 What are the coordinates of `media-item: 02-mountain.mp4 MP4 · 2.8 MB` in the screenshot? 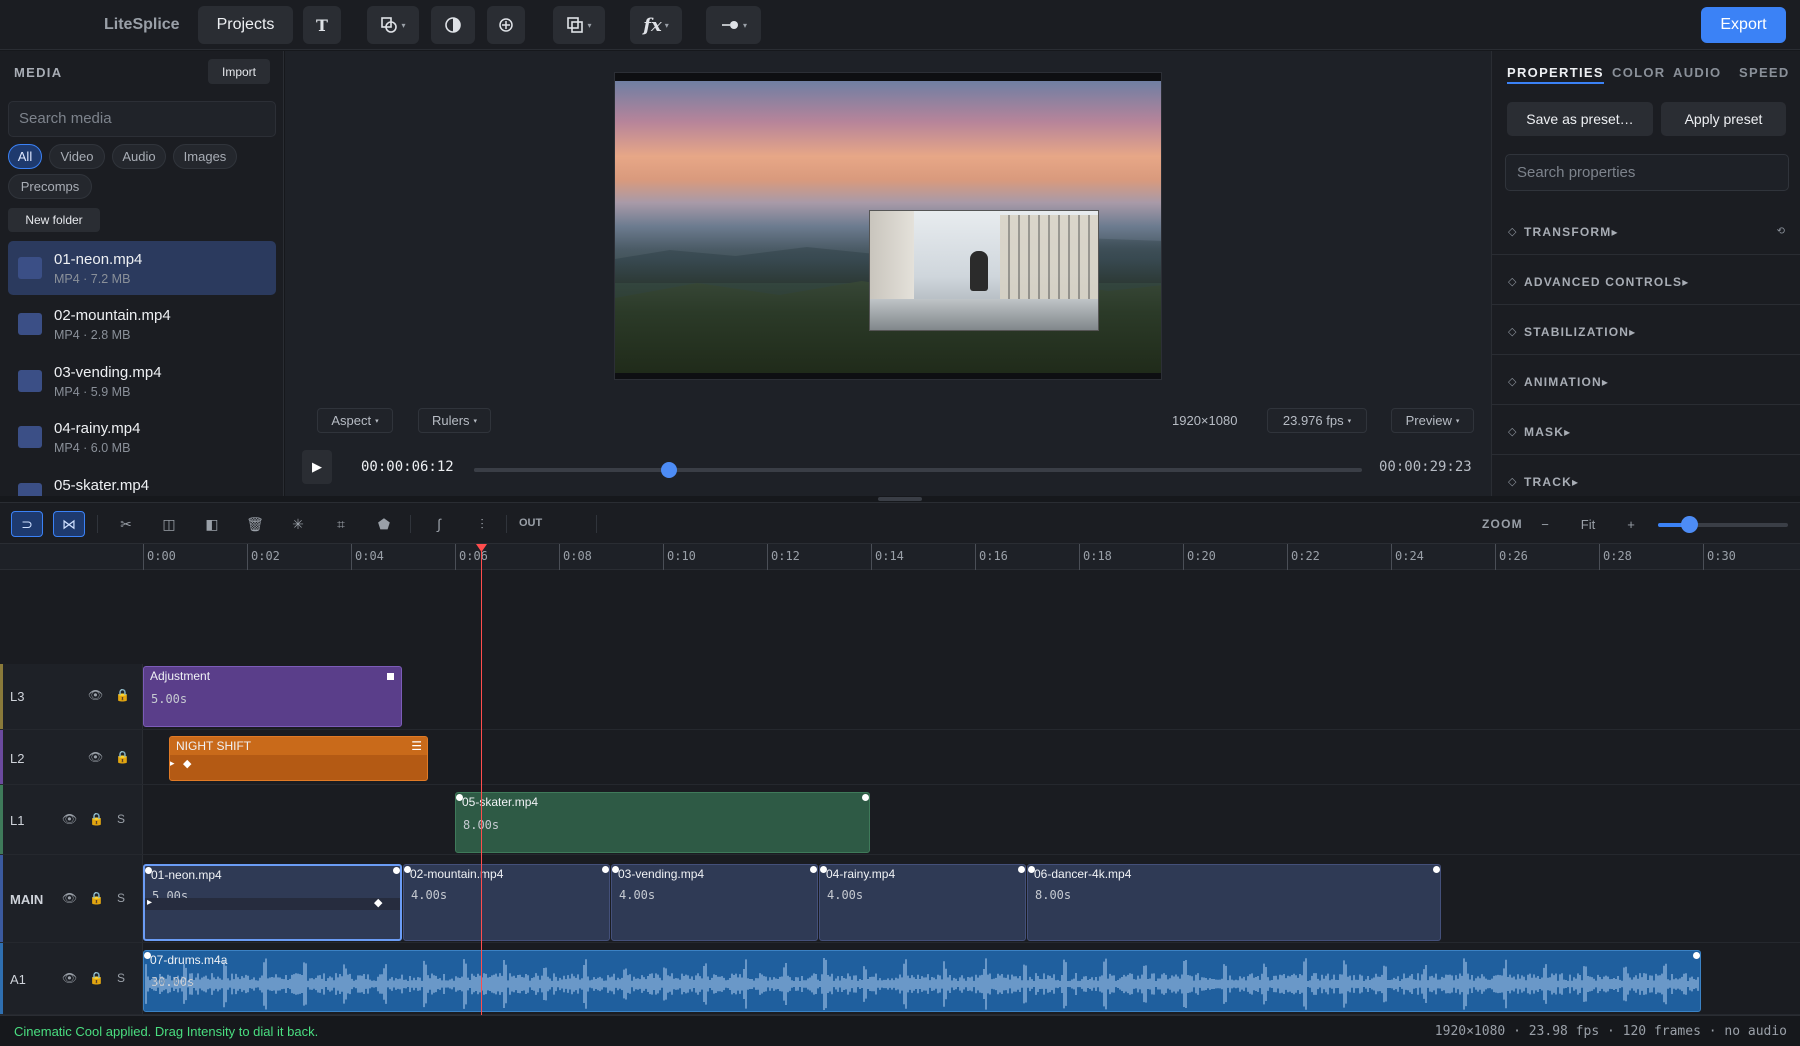 It's located at (142, 324).